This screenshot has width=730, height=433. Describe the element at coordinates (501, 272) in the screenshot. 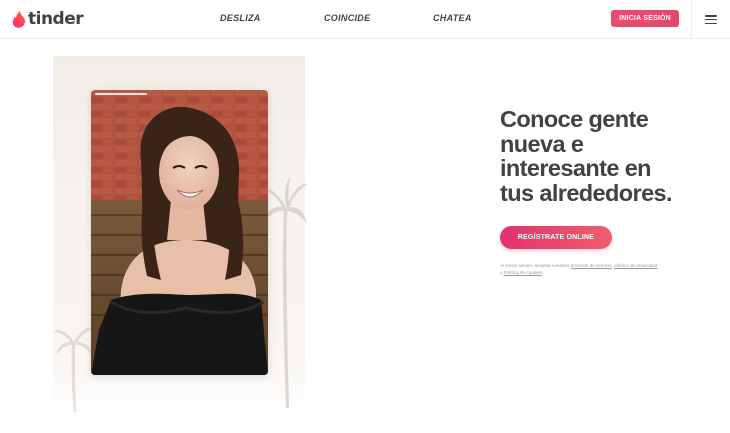

I see `legal-and-text: y` at that location.